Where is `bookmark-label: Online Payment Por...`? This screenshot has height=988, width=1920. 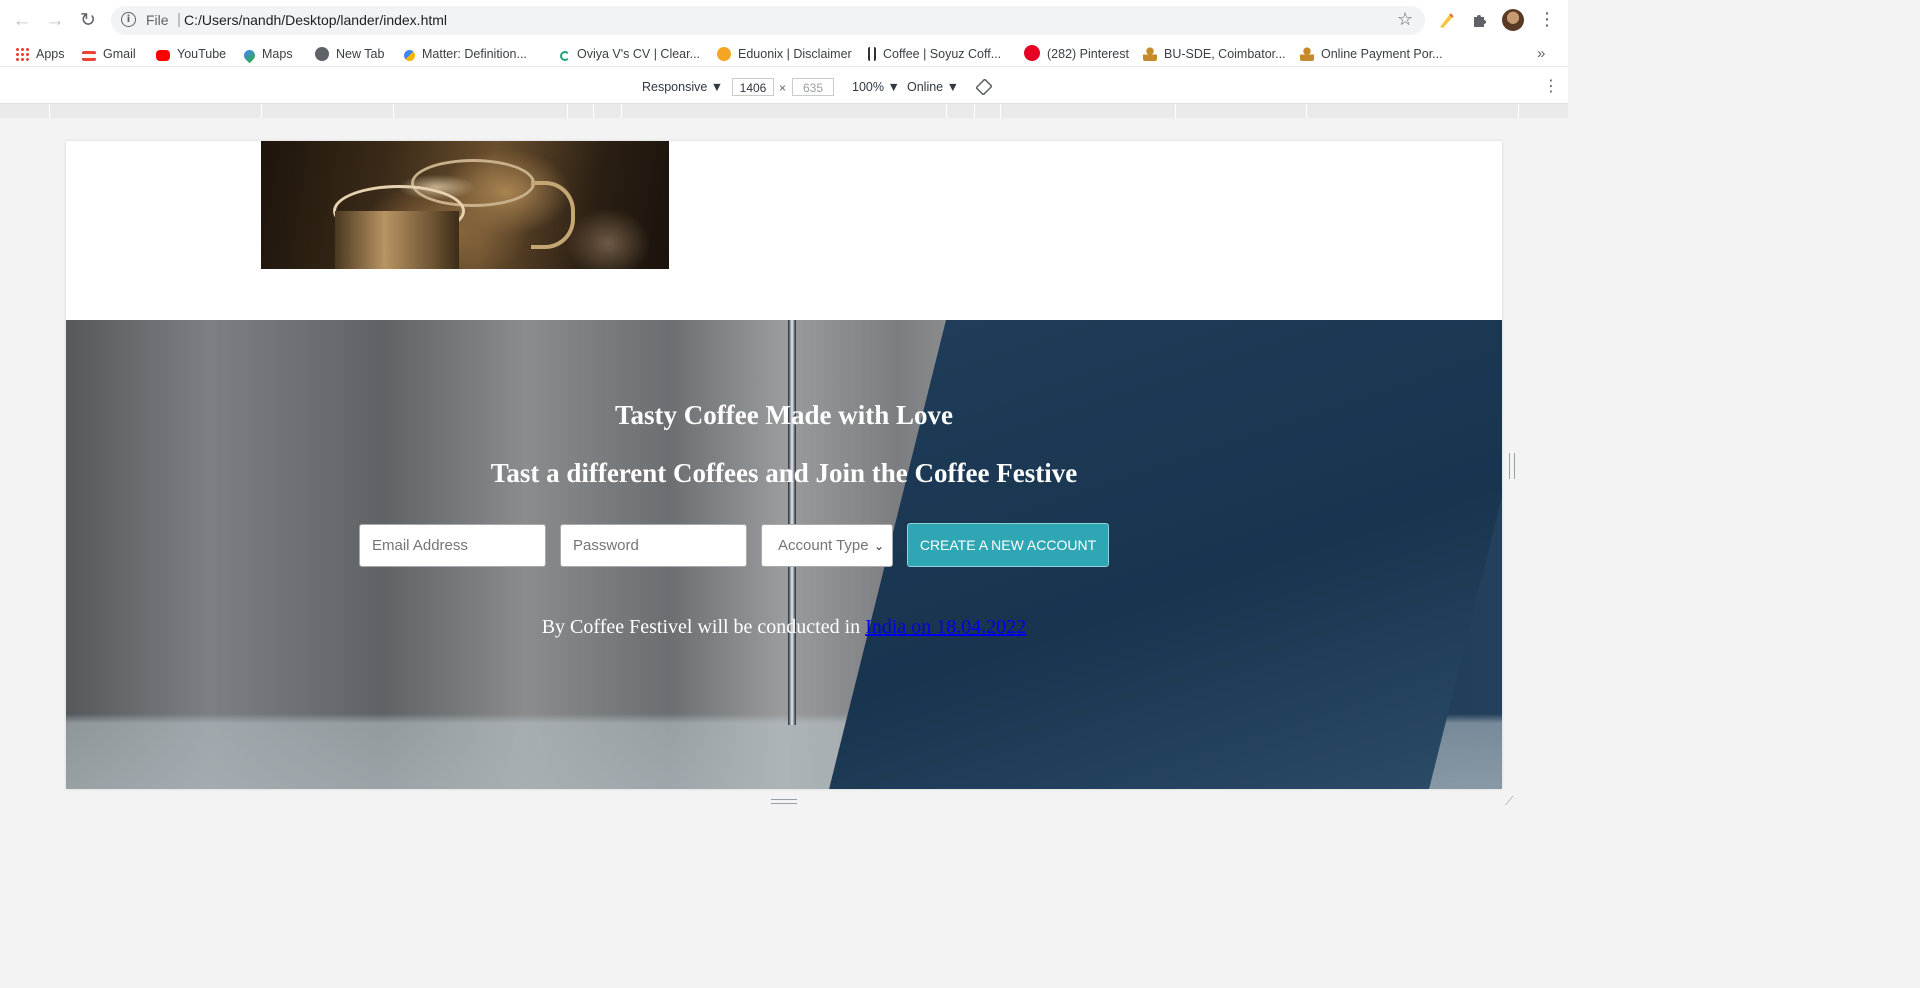
bookmark-label: Online Payment Por... is located at coordinates (1382, 54).